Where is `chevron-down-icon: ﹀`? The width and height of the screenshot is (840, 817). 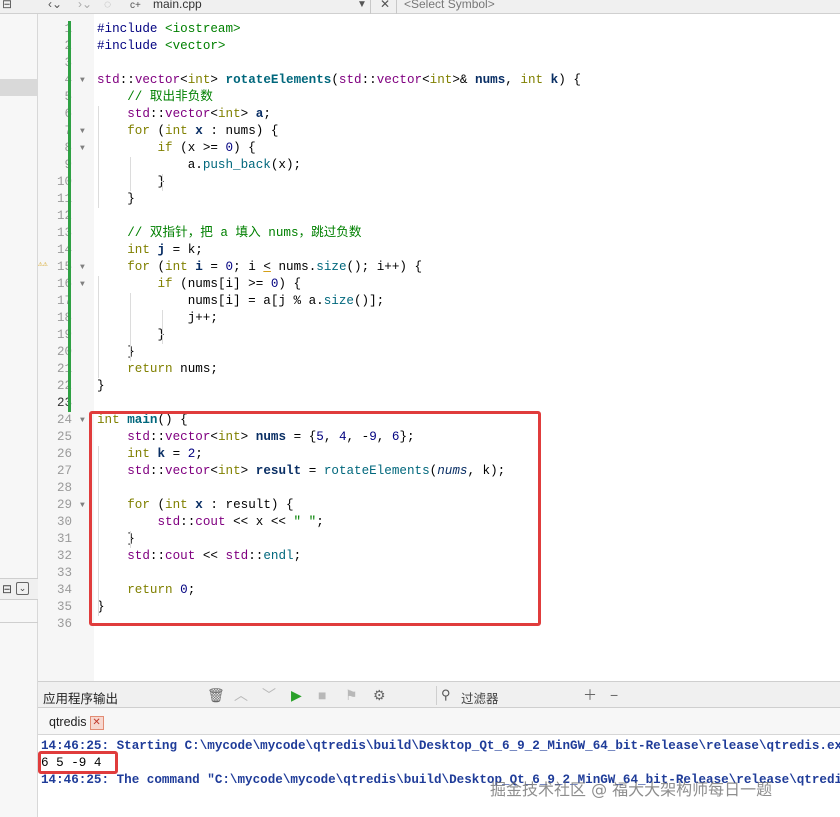 chevron-down-icon: ﹀ is located at coordinates (269, 695).